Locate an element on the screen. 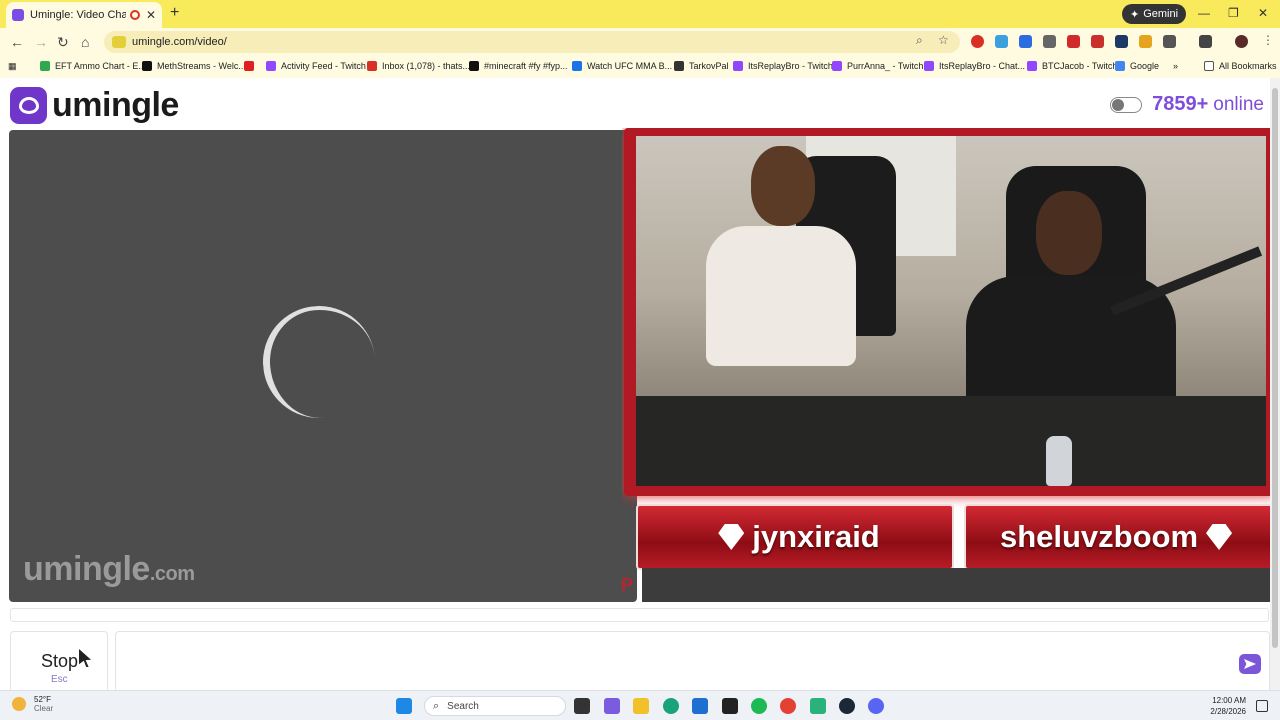  windows-start-icon is located at coordinates (404, 706).